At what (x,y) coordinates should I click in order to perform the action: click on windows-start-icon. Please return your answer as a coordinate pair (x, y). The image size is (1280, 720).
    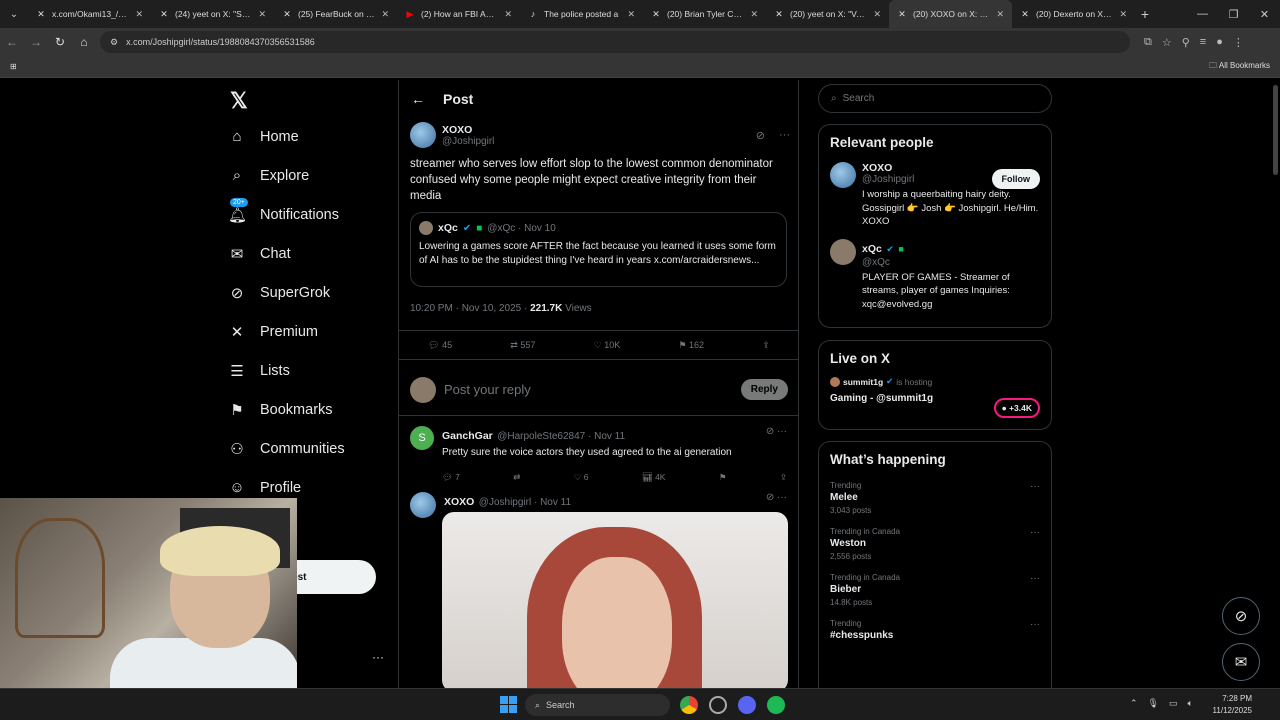
    Looking at the image, I should click on (508, 704).